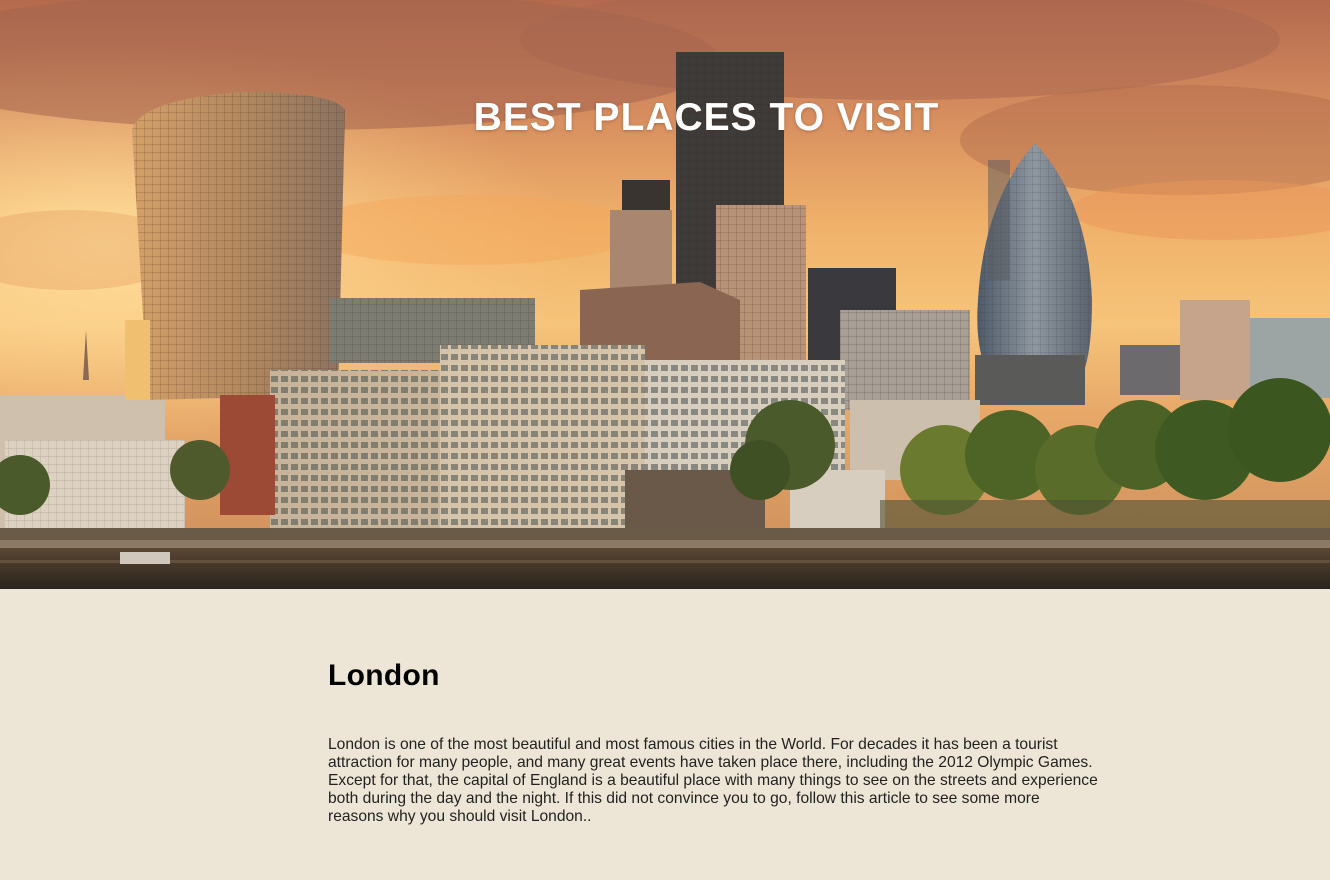 The image size is (1330, 880). What do you see at coordinates (384, 675) in the screenshot?
I see `article-title: London` at bounding box center [384, 675].